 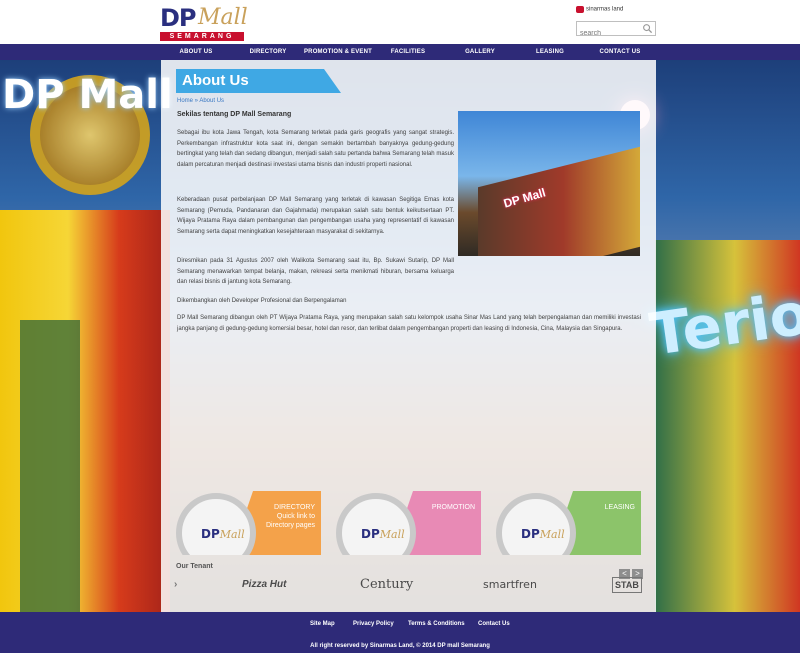 I want to click on logo-mall-text: Mall, so click(x=223, y=17).